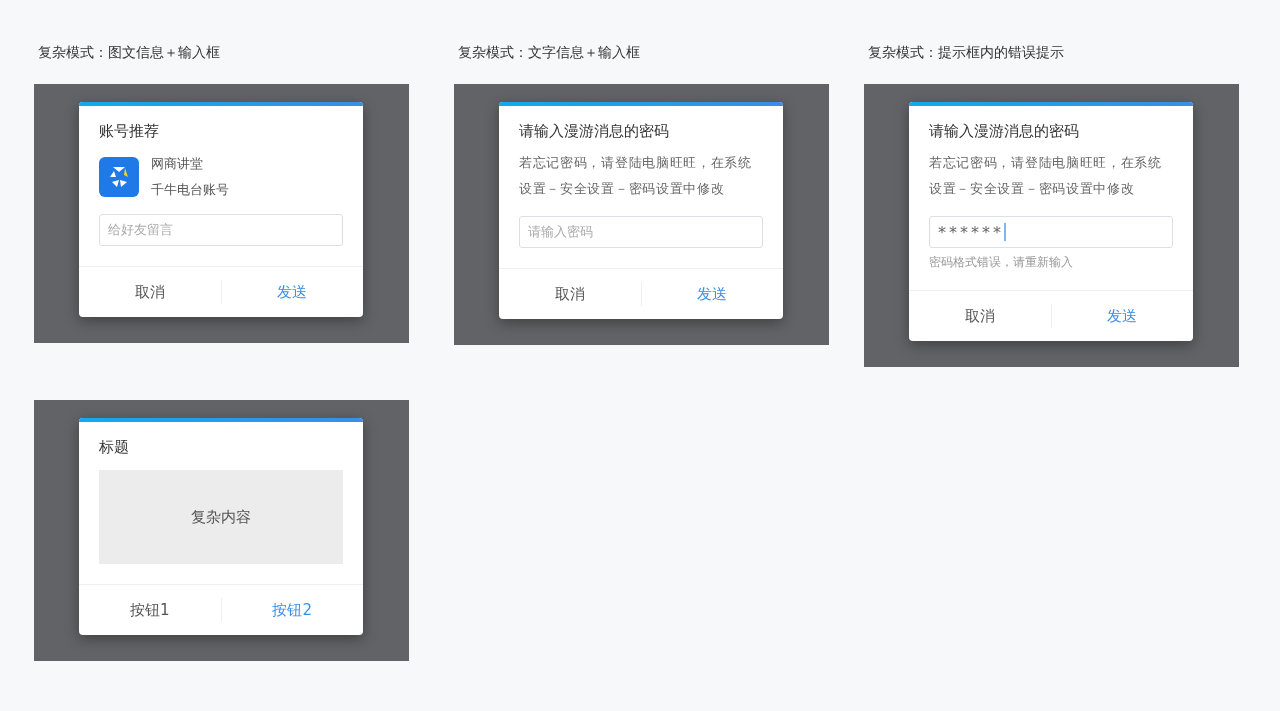 This screenshot has height=711, width=1280. I want to click on error-message: 密码格式错误，请重新输入, so click(1001, 262).